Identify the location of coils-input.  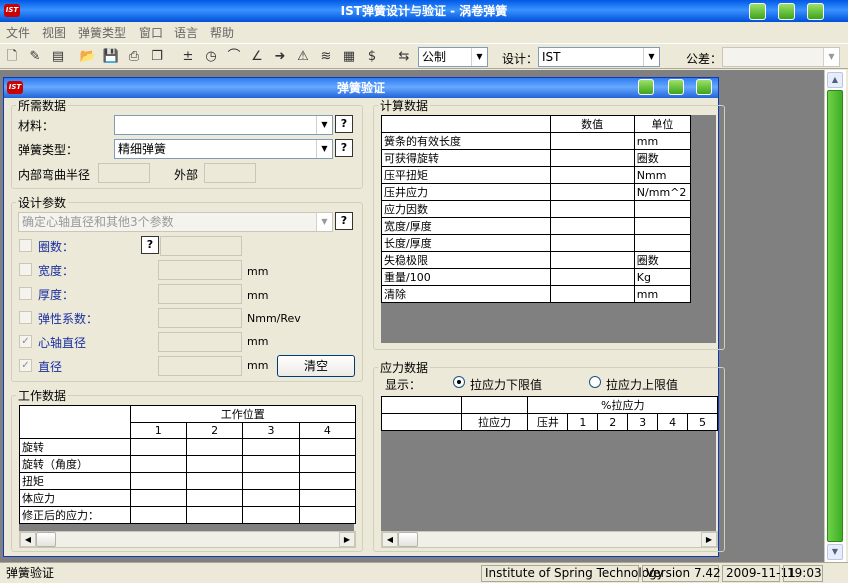
(201, 246).